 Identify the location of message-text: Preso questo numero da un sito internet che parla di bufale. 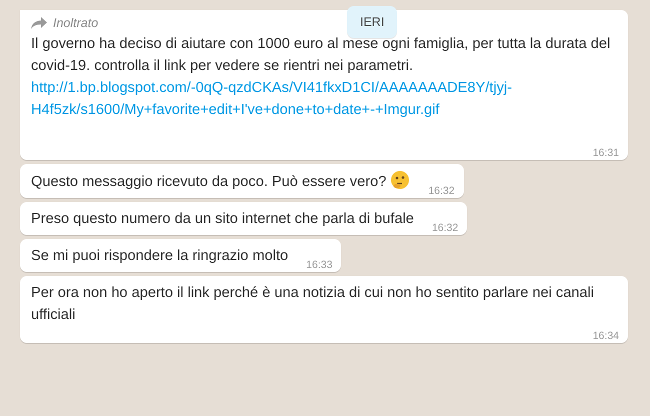
(222, 219).